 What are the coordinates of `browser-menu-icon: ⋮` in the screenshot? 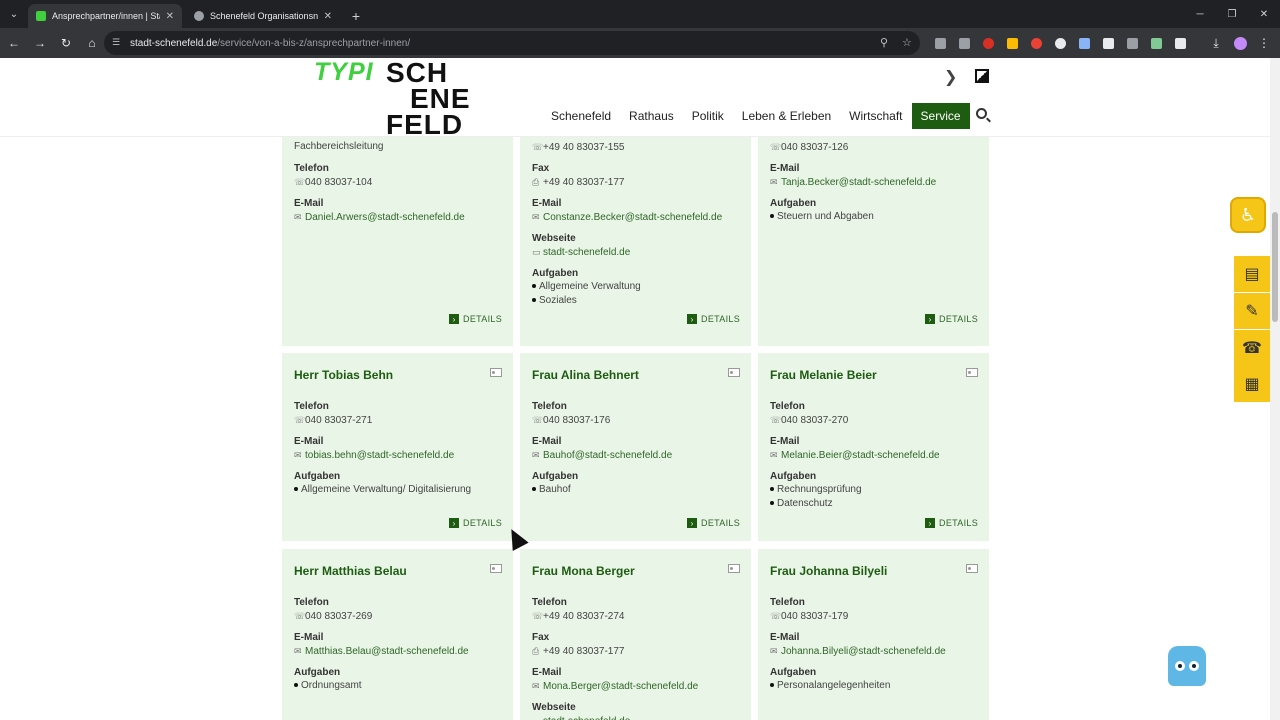 It's located at (1264, 43).